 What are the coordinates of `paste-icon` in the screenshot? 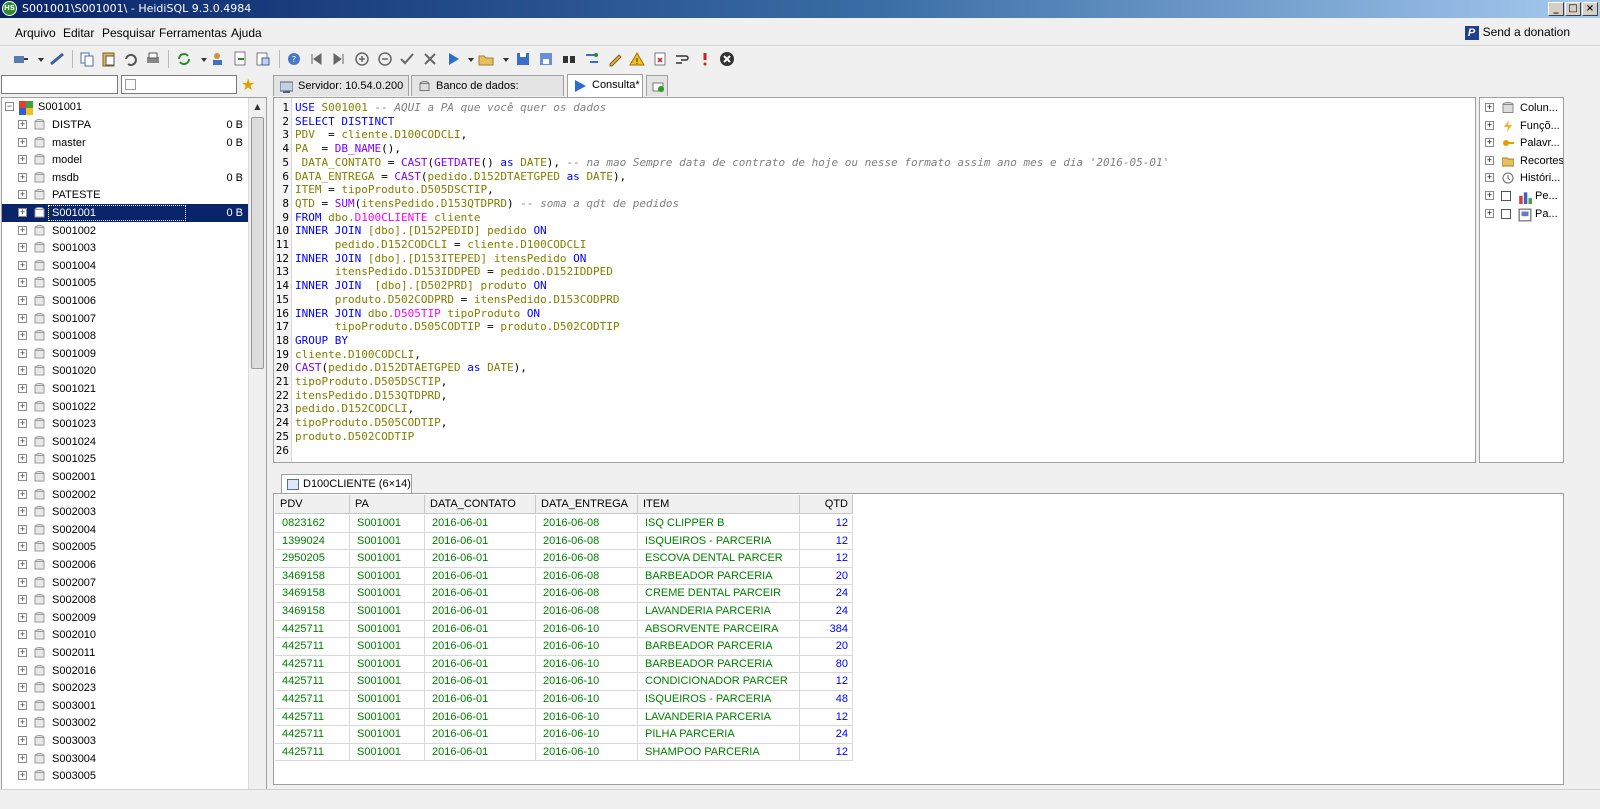 It's located at (109, 59).